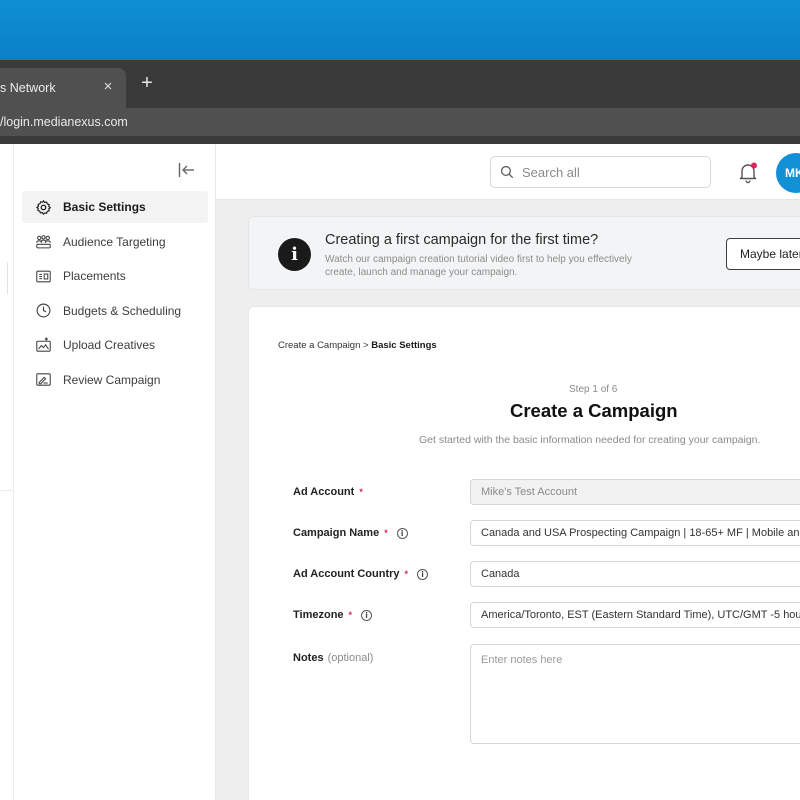 The width and height of the screenshot is (800, 800). I want to click on timezone-label-text: Timezone, so click(318, 615).